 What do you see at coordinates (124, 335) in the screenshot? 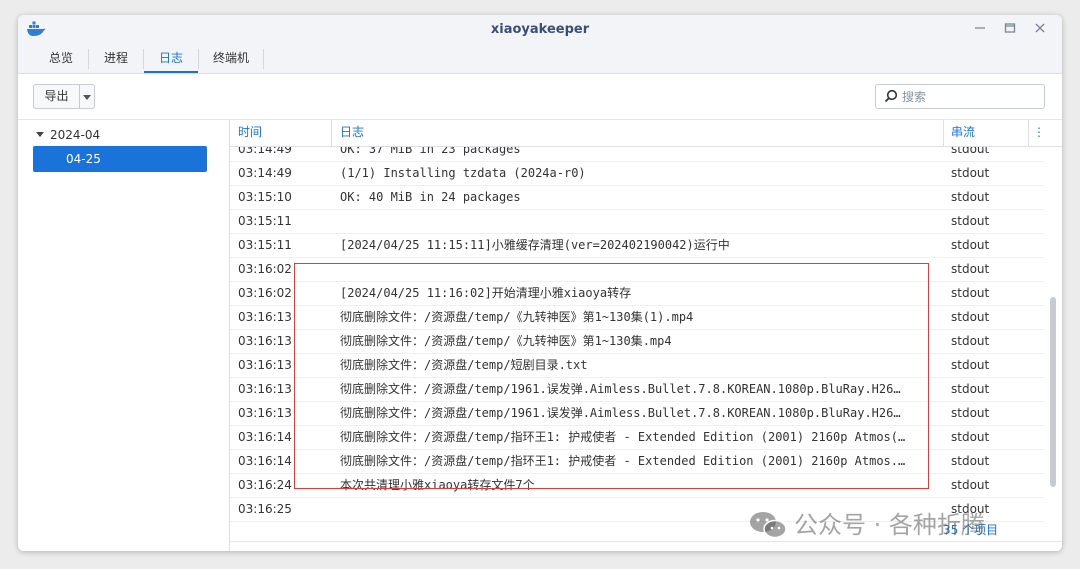
I see `date-tree: 2024-04 04-25` at bounding box center [124, 335].